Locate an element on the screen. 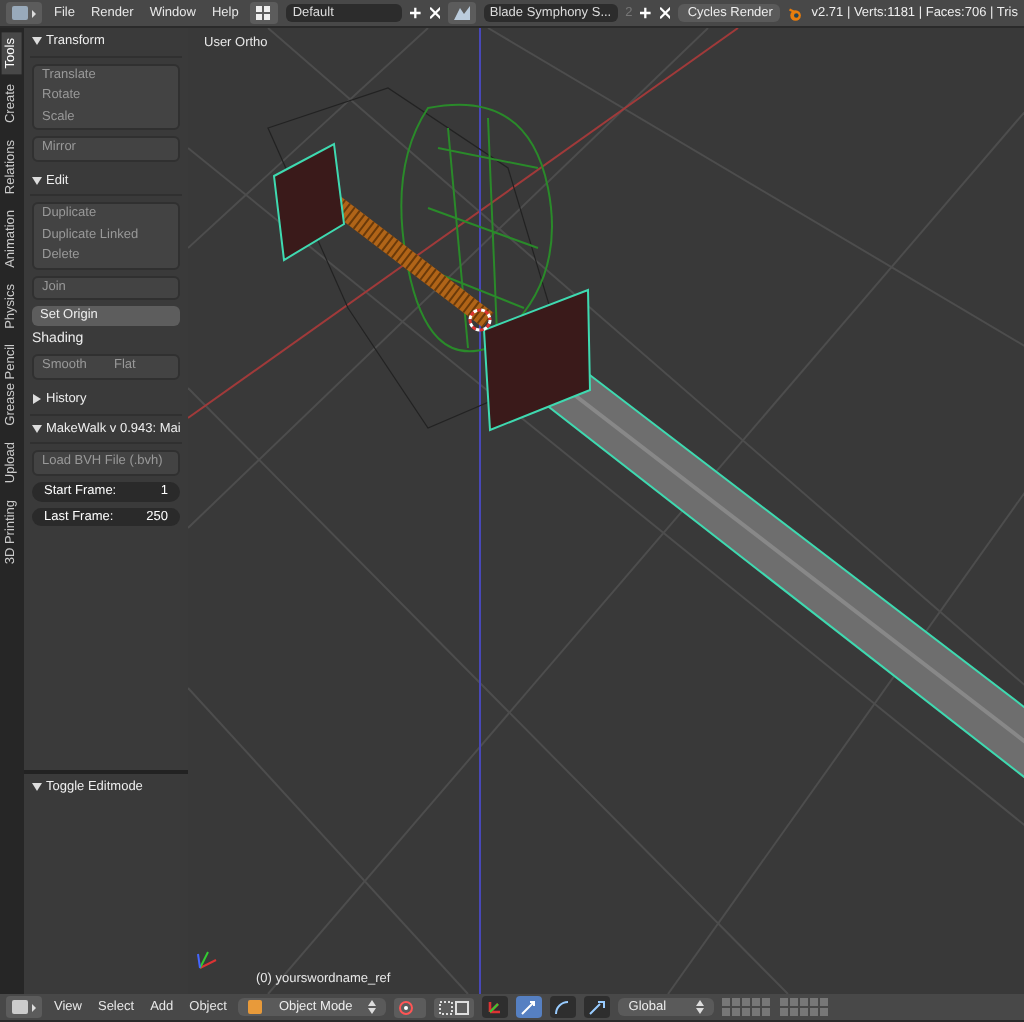 The width and height of the screenshot is (1024, 1022). pivot-button is located at coordinates (410, 1007).